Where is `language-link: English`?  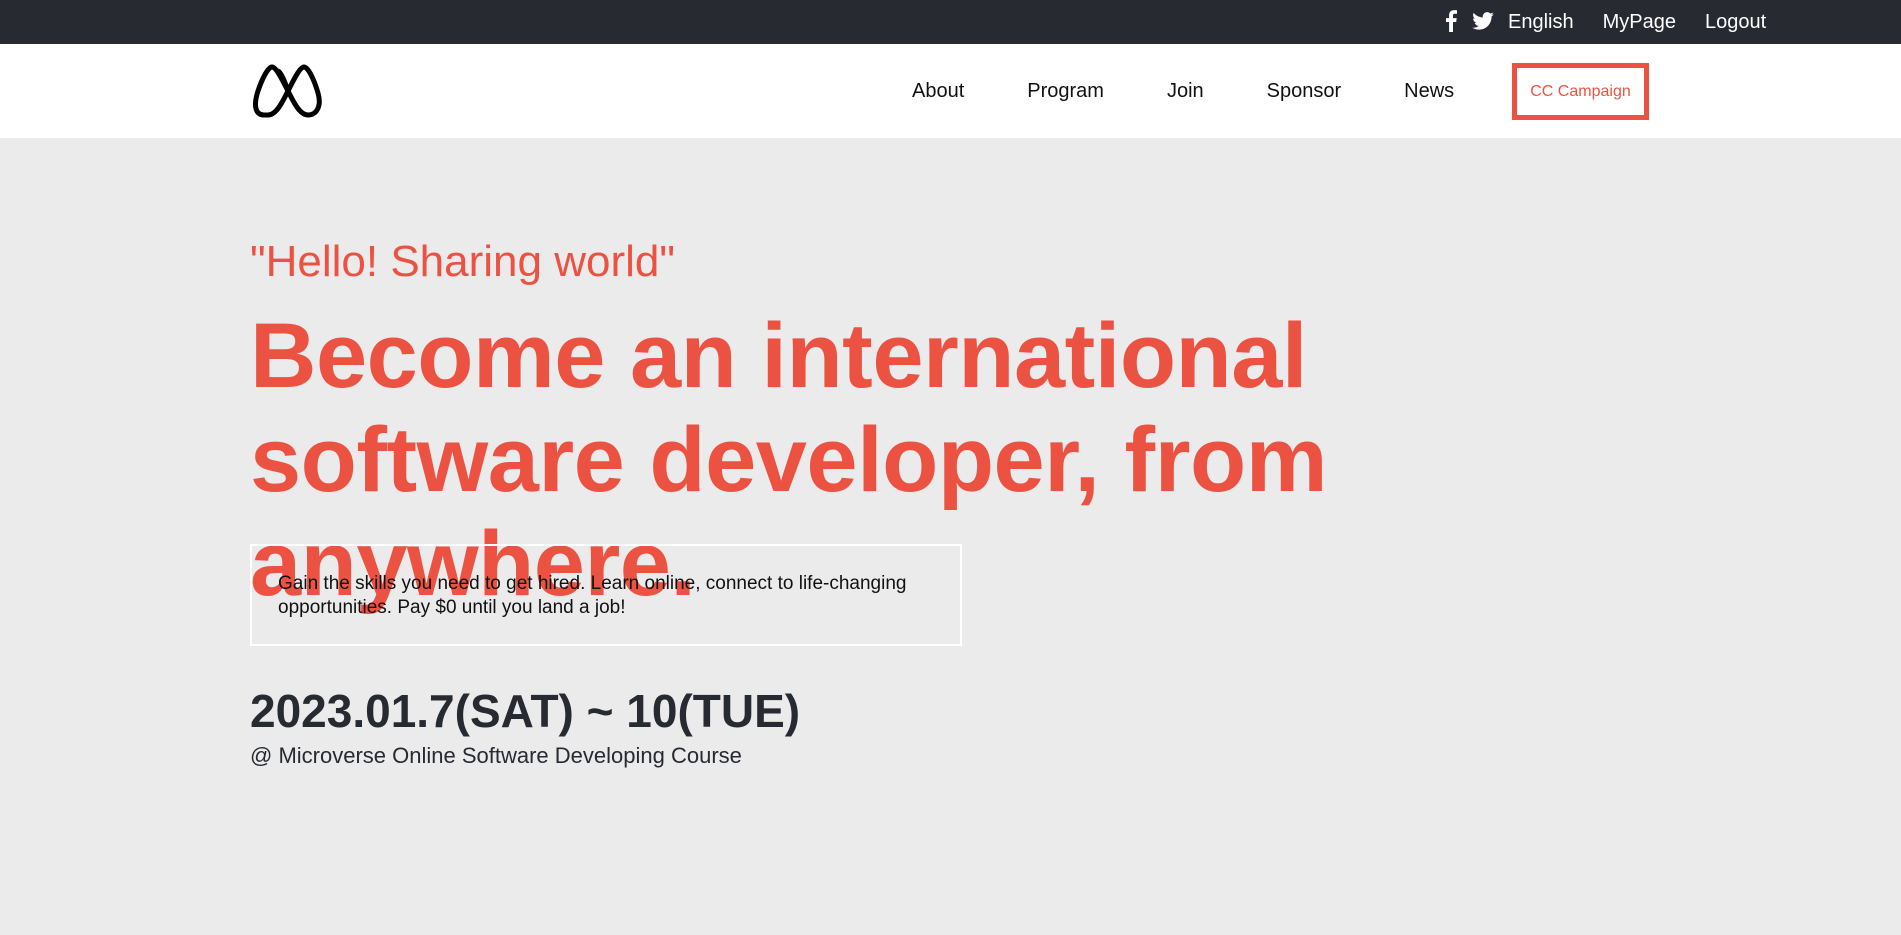
language-link: English is located at coordinates (1541, 22).